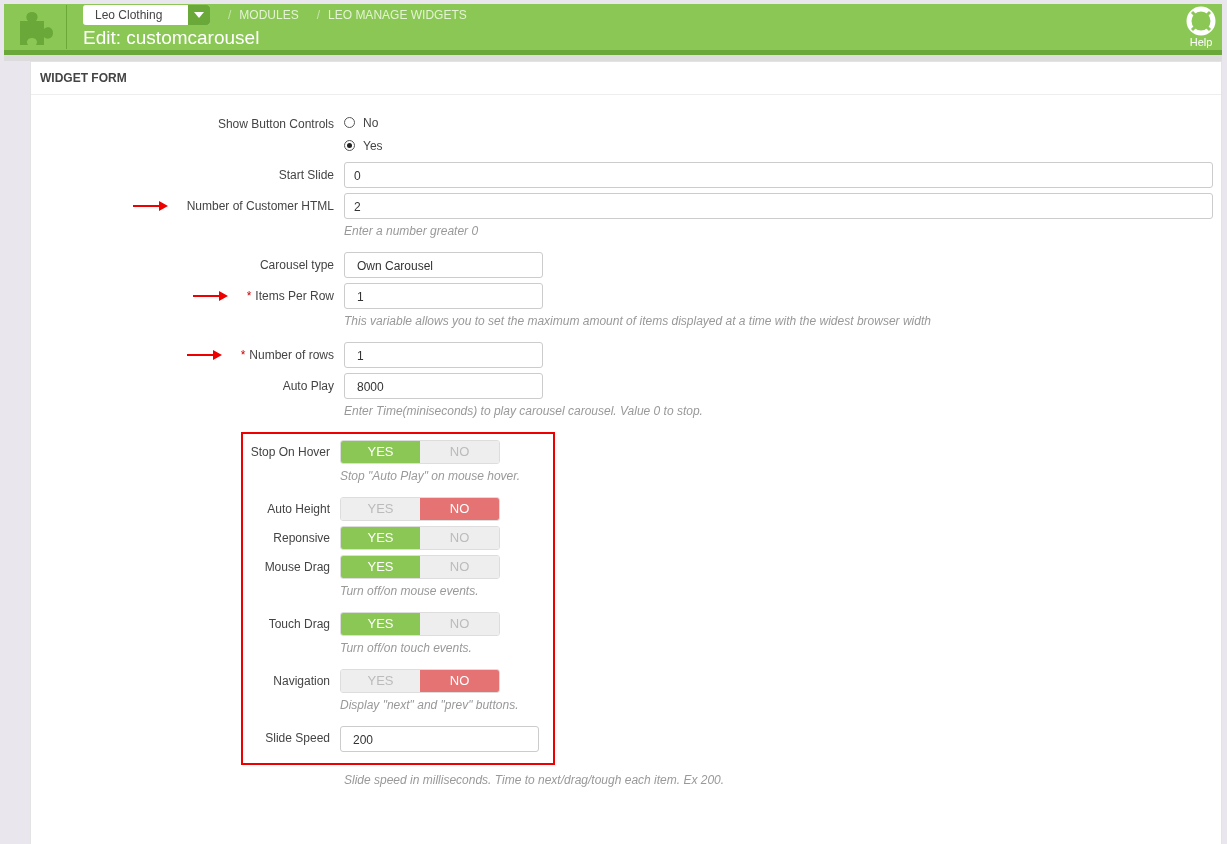 The height and width of the screenshot is (844, 1227). I want to click on field-label: Carousel type, so click(296, 265).